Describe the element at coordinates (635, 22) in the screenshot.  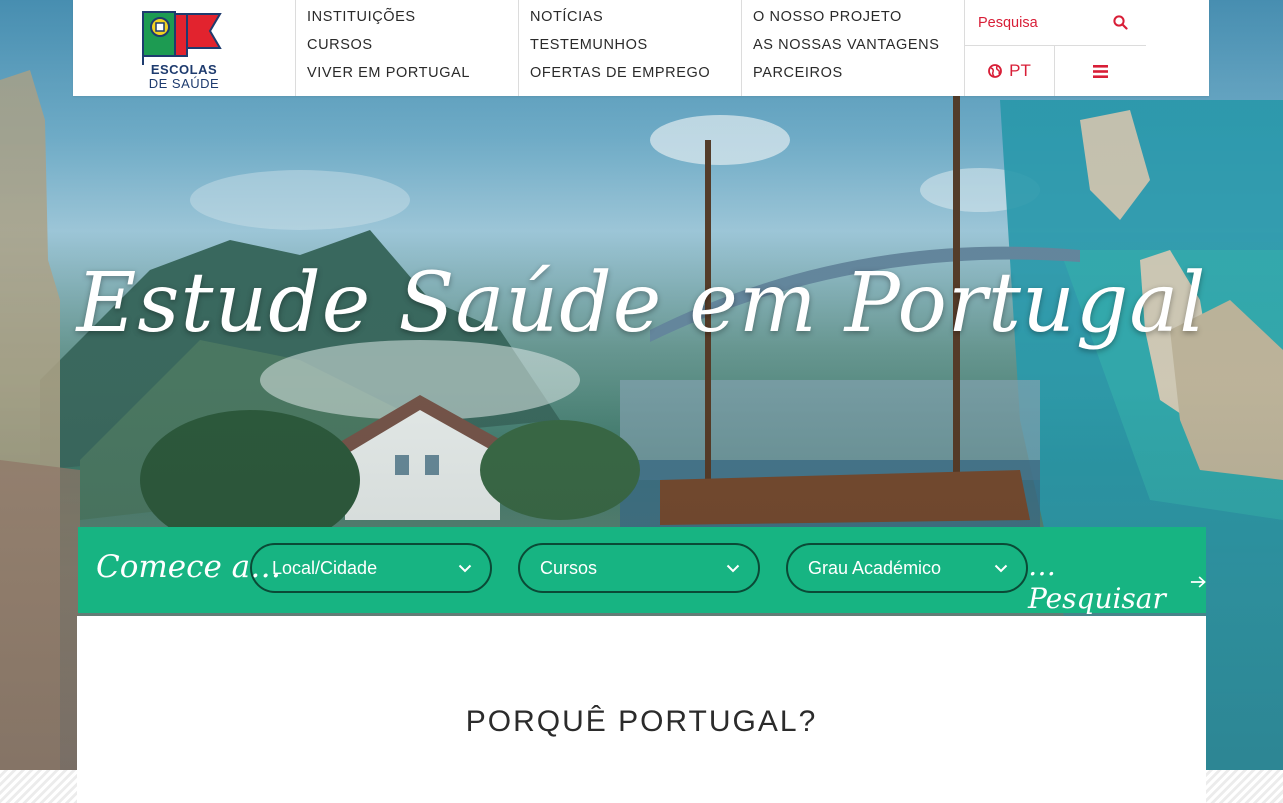
I see `nav-link-noticias: NOTÍCIAS` at that location.